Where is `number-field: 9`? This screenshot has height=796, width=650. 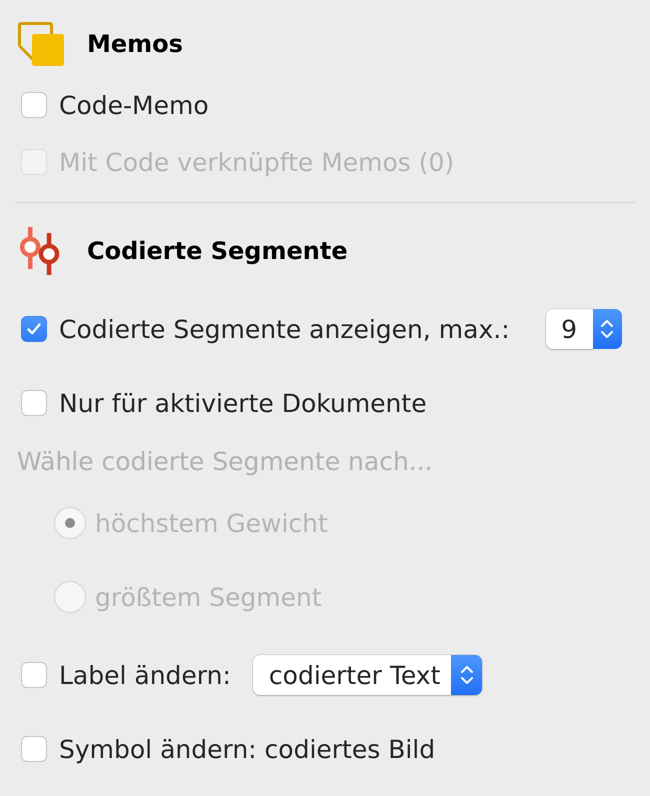 number-field: 9 is located at coordinates (569, 329).